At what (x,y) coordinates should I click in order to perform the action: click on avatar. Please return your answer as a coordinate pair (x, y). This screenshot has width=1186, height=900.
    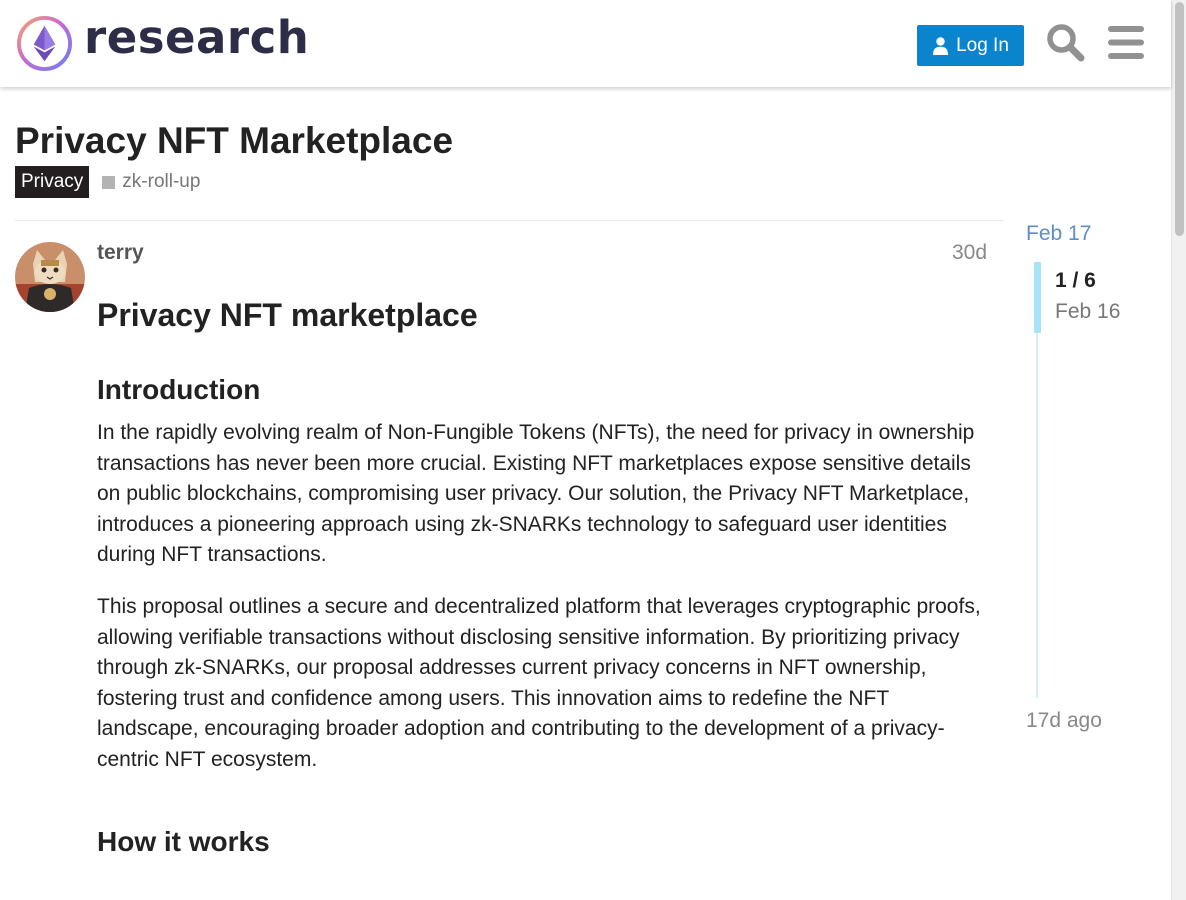
    Looking at the image, I should click on (50, 277).